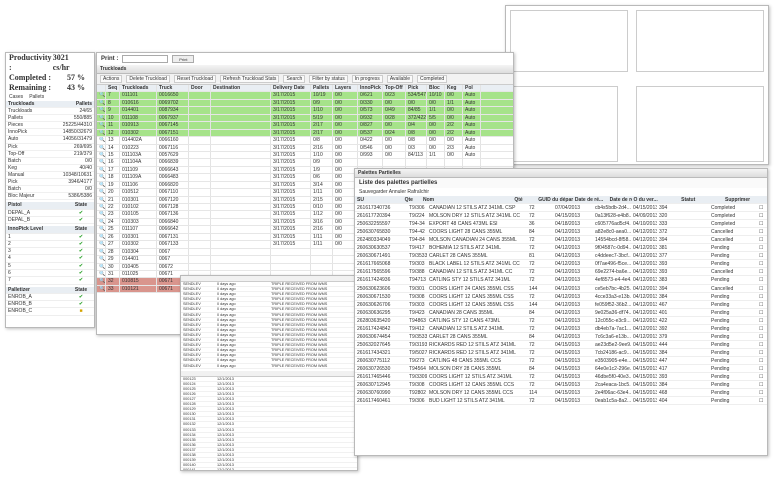  I want to click on toolbar-button: Available, so click(400, 79).